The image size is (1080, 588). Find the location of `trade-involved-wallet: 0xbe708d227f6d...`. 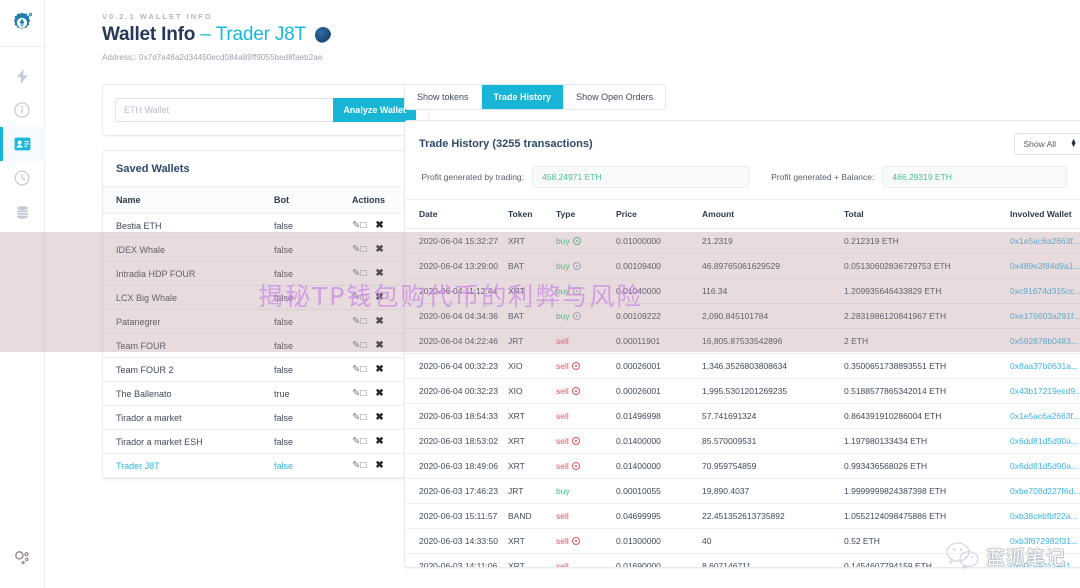

trade-involved-wallet: 0xbe708d227f6d... is located at coordinates (1045, 491).